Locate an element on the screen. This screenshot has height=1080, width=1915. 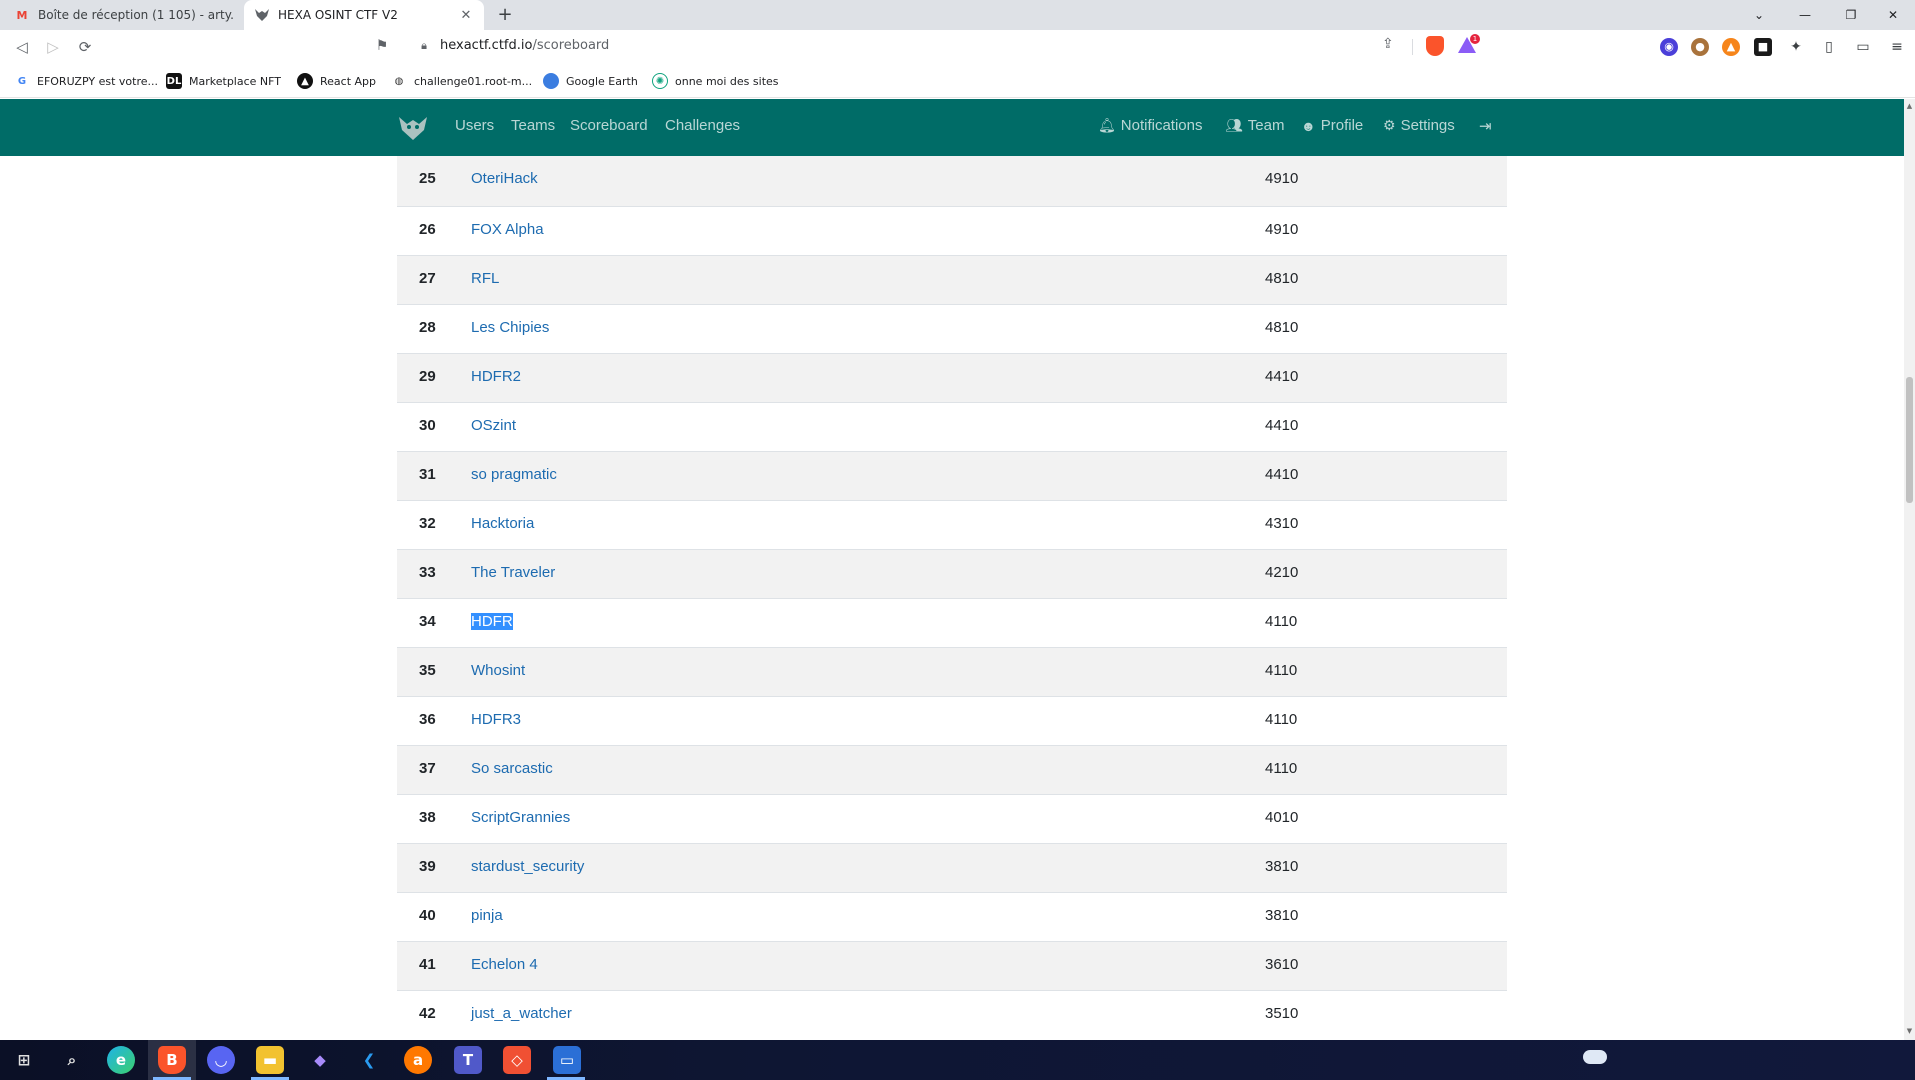
table-row: 27 RFL 4810 is located at coordinates (952, 279).